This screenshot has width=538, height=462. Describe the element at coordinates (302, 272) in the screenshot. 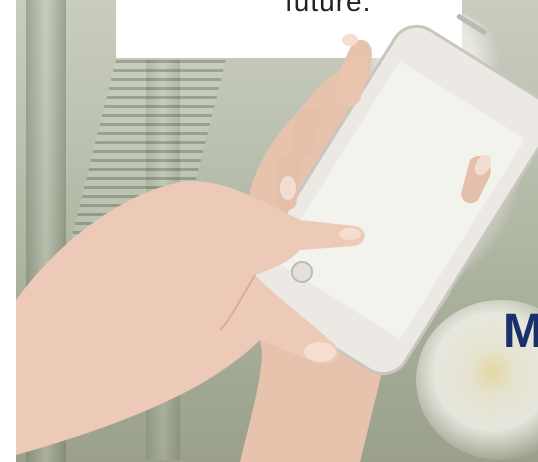

I see `home-button-icon` at that location.